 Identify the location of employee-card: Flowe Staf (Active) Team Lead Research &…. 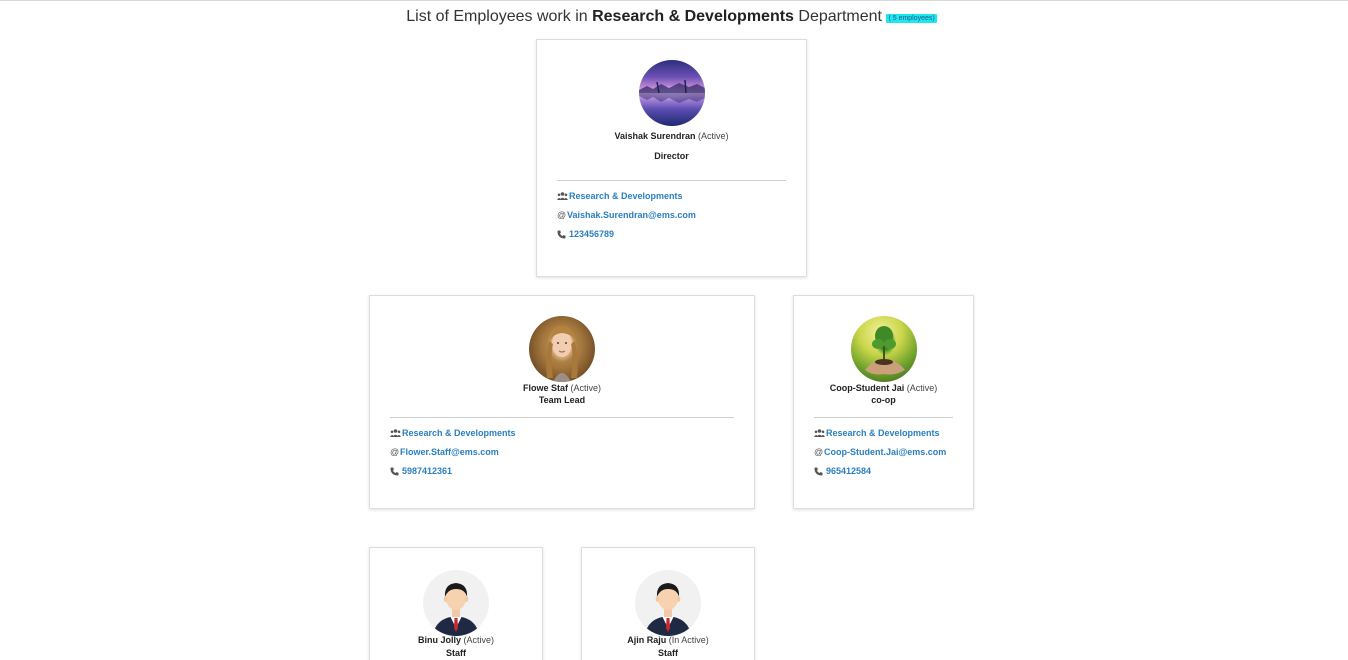
(562, 402).